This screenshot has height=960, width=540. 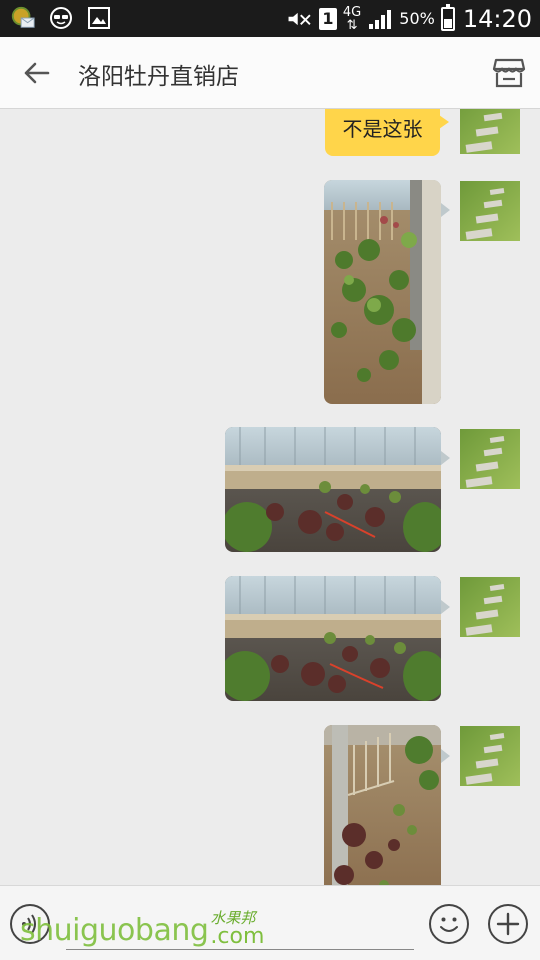 What do you see at coordinates (382, 129) in the screenshot?
I see `message-text: 不是这张` at bounding box center [382, 129].